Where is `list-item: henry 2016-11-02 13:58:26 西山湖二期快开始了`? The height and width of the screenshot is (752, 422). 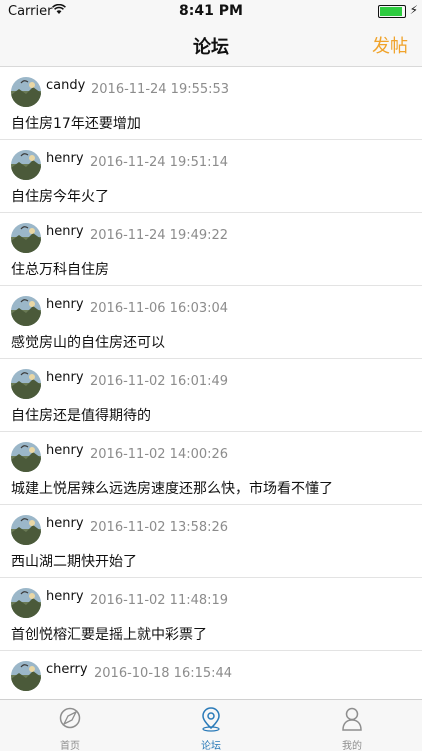 list-item: henry 2016-11-02 13:58:26 西山湖二期快开始了 is located at coordinates (211, 541).